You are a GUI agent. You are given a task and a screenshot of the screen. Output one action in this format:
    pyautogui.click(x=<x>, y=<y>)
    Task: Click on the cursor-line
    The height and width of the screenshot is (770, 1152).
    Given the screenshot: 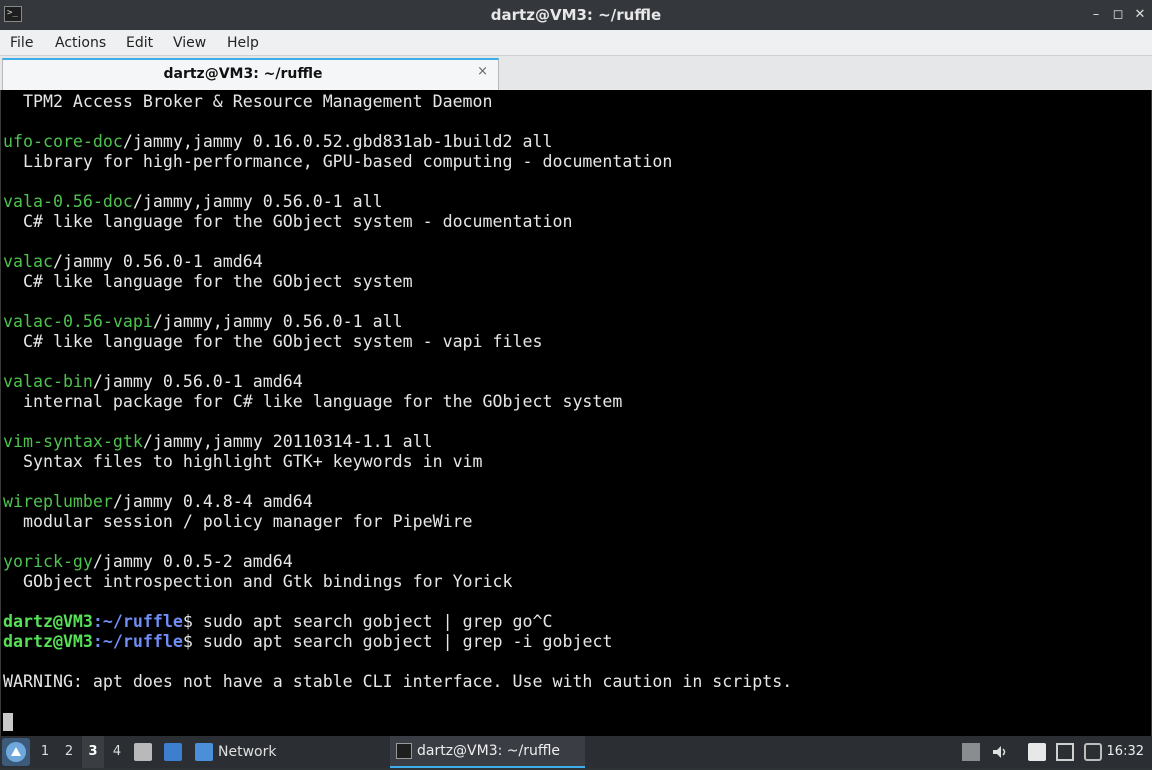 What is the action you would take?
    pyautogui.click(x=397, y=722)
    